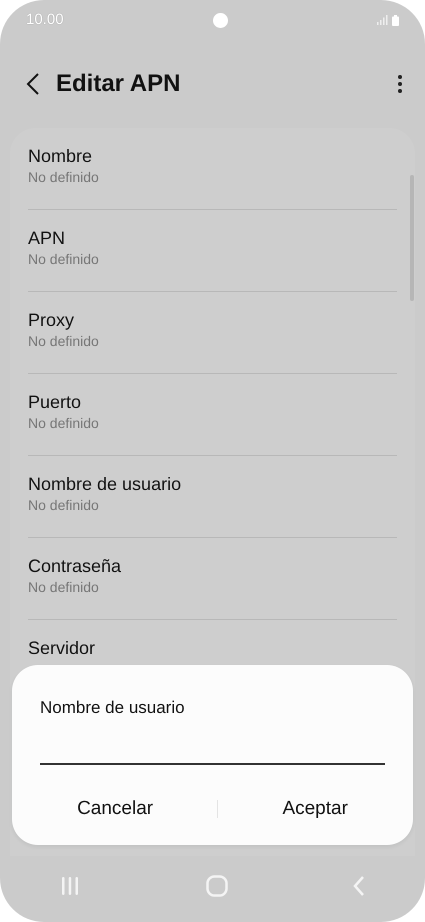 The height and width of the screenshot is (922, 425). Describe the element at coordinates (212, 250) in the screenshot. I see `setting-item: APN No definido` at that location.